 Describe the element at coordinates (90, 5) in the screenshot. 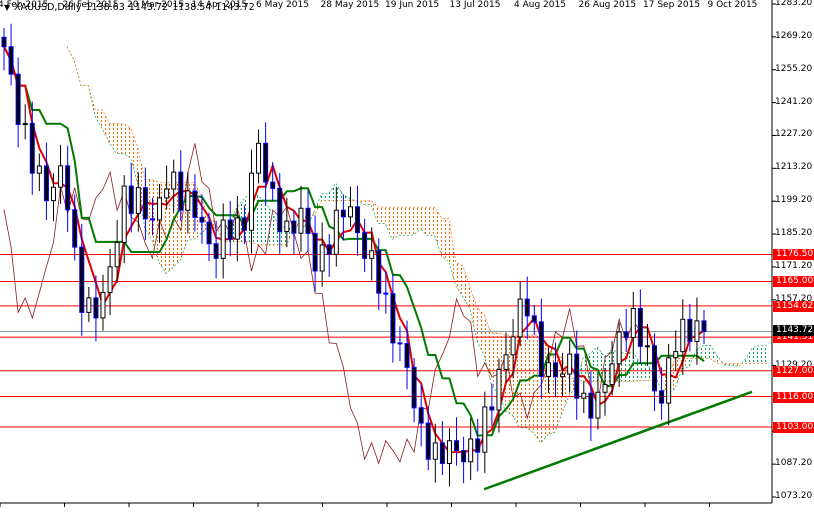

I see `date-axis-label: 26 Feb 2015` at that location.